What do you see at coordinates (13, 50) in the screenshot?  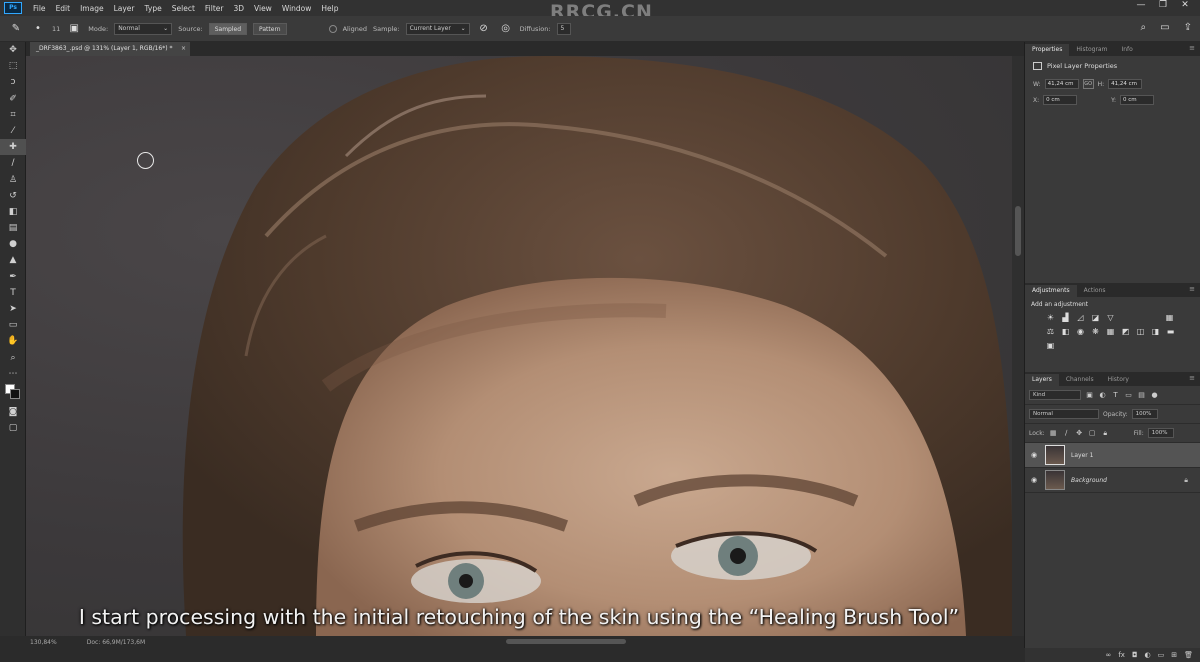 I see `move-tool-icon: ✥` at bounding box center [13, 50].